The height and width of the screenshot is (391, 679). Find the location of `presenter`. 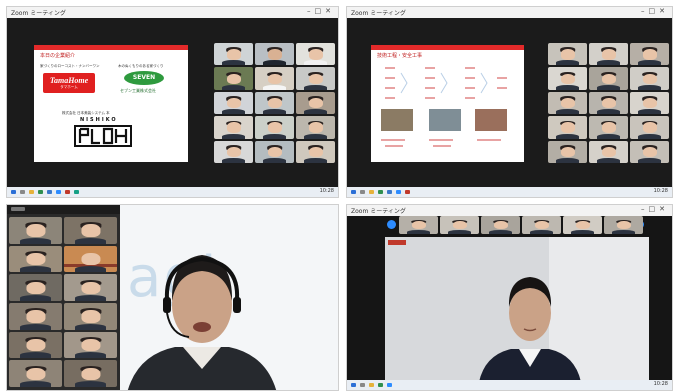

presenter is located at coordinates (530, 329).